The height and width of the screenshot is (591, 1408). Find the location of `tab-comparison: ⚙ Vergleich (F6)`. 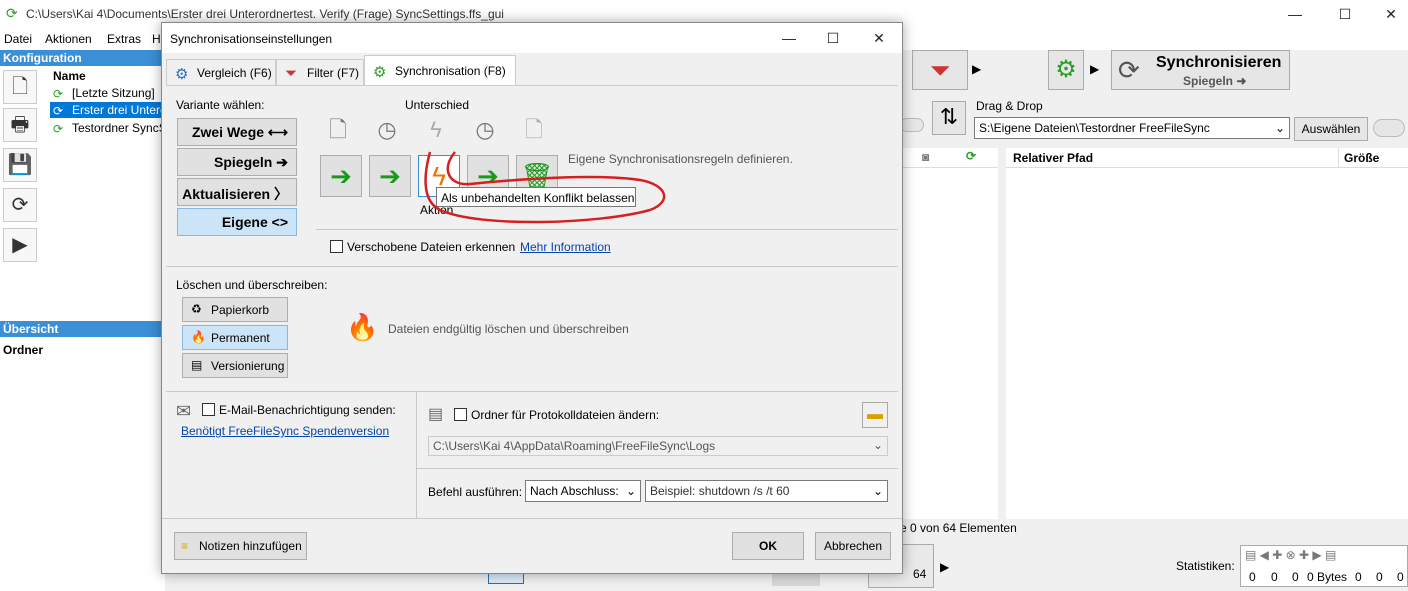

tab-comparison: ⚙ Vergleich (F6) is located at coordinates (221, 72).